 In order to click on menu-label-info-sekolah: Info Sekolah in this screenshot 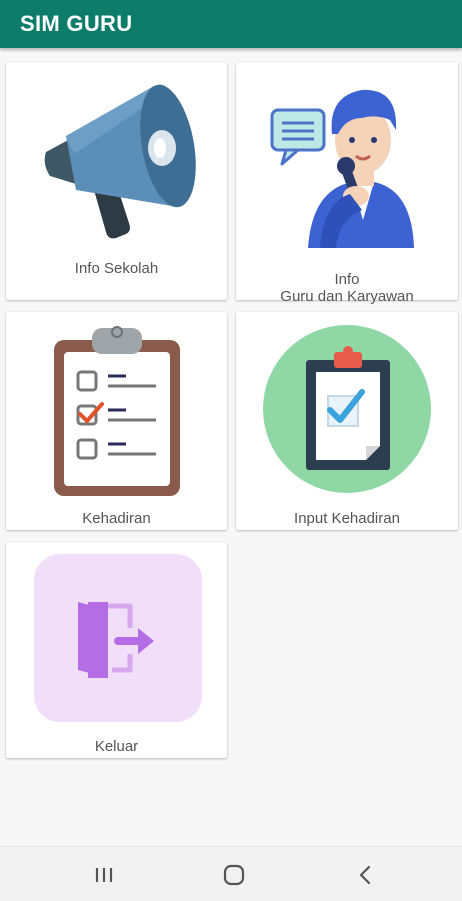, I will do `click(116, 268)`.